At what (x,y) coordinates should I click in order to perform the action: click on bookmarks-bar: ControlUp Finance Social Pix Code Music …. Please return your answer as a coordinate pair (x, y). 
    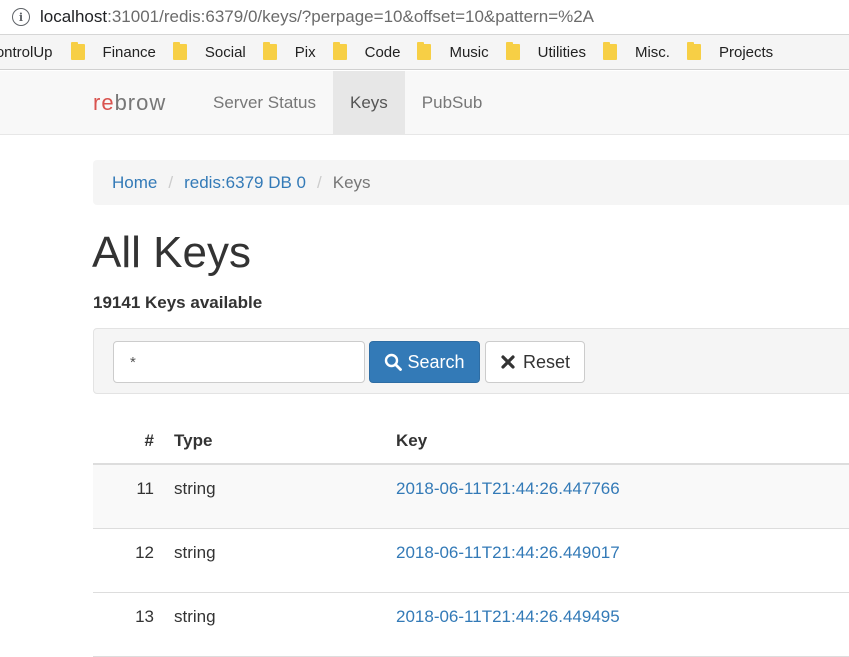
    Looking at the image, I should click on (424, 52).